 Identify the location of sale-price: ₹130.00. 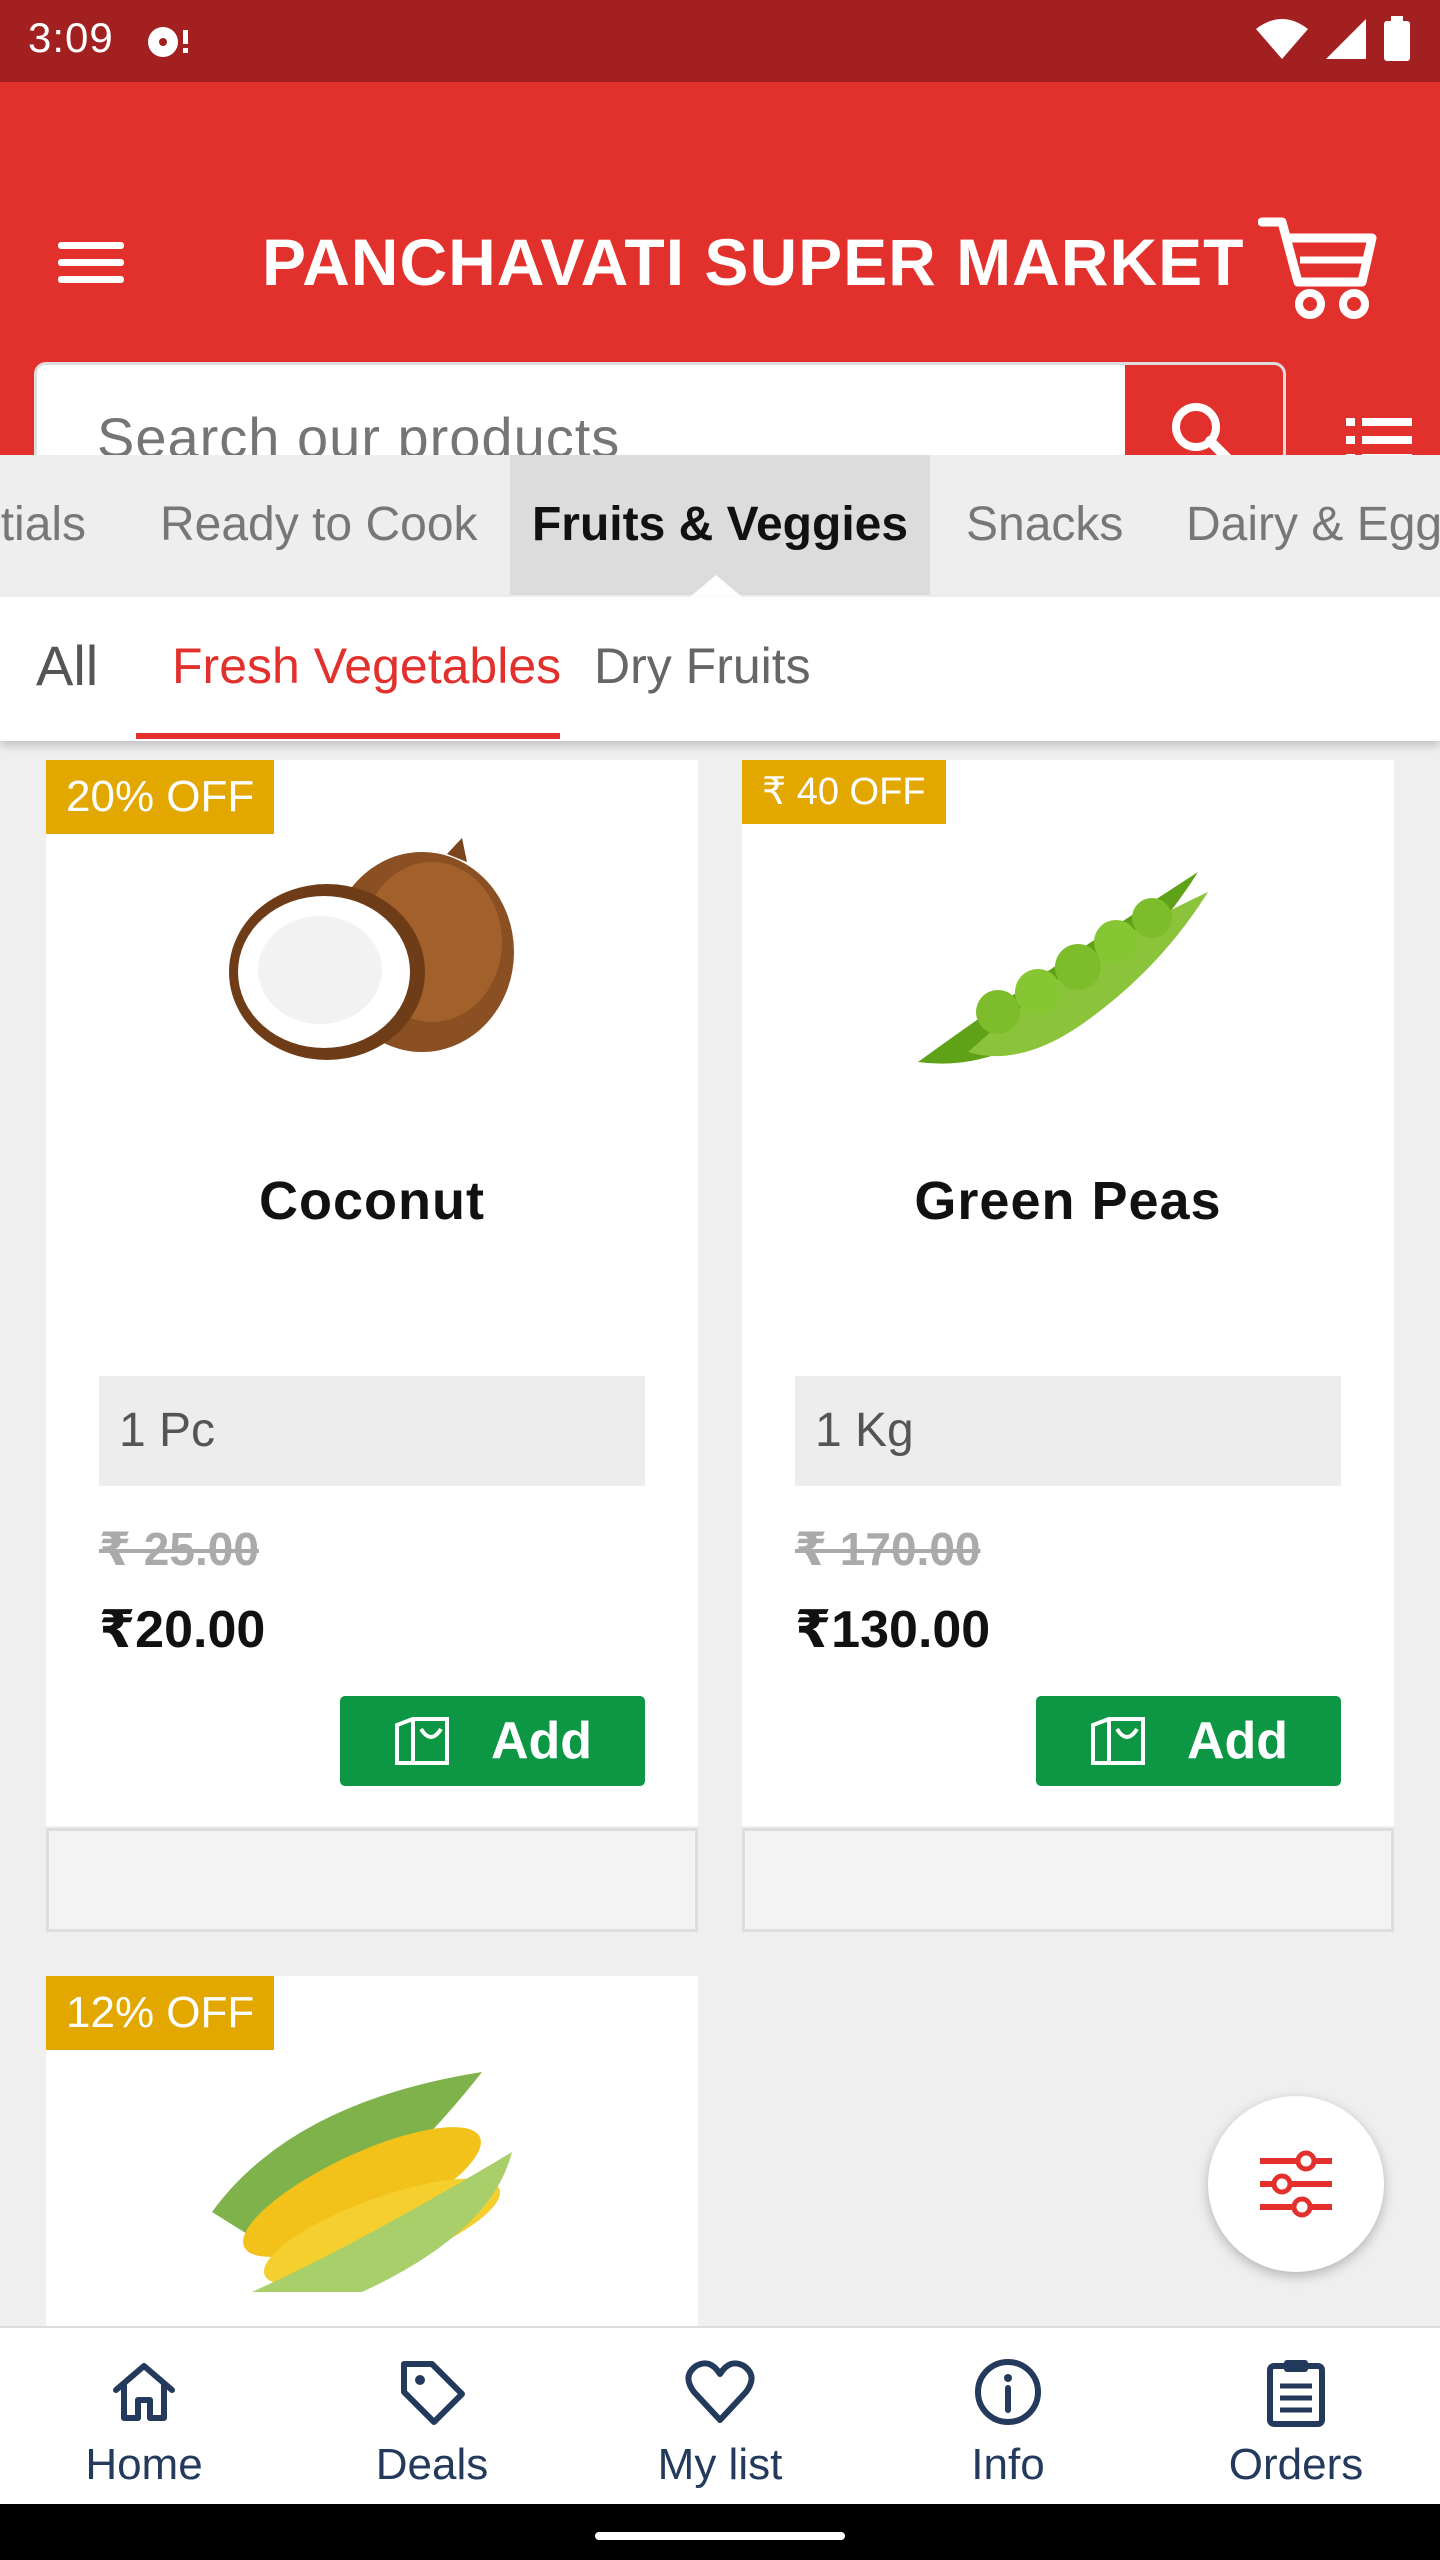
(893, 1630).